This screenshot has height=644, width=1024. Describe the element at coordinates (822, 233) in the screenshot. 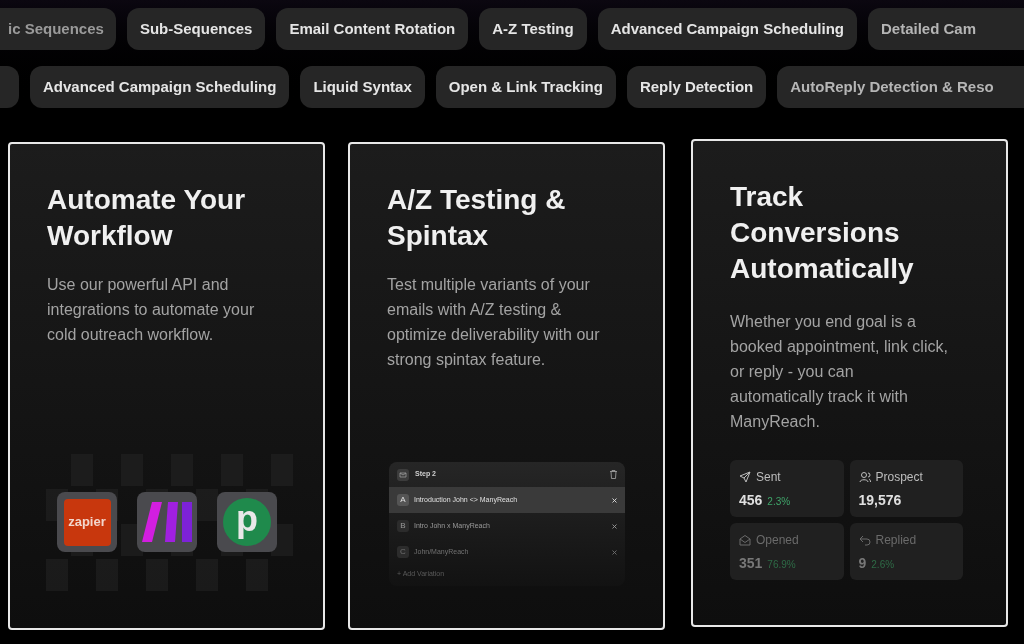

I see `card-title: Track Conversions Automatically` at that location.